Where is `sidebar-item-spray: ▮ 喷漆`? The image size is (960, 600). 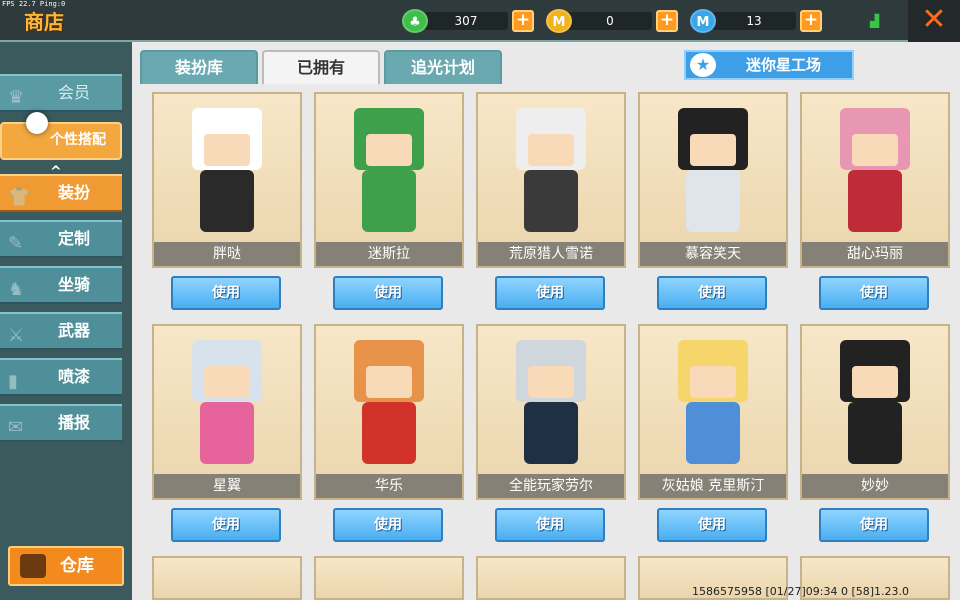 sidebar-item-spray: ▮ 喷漆 is located at coordinates (61, 377).